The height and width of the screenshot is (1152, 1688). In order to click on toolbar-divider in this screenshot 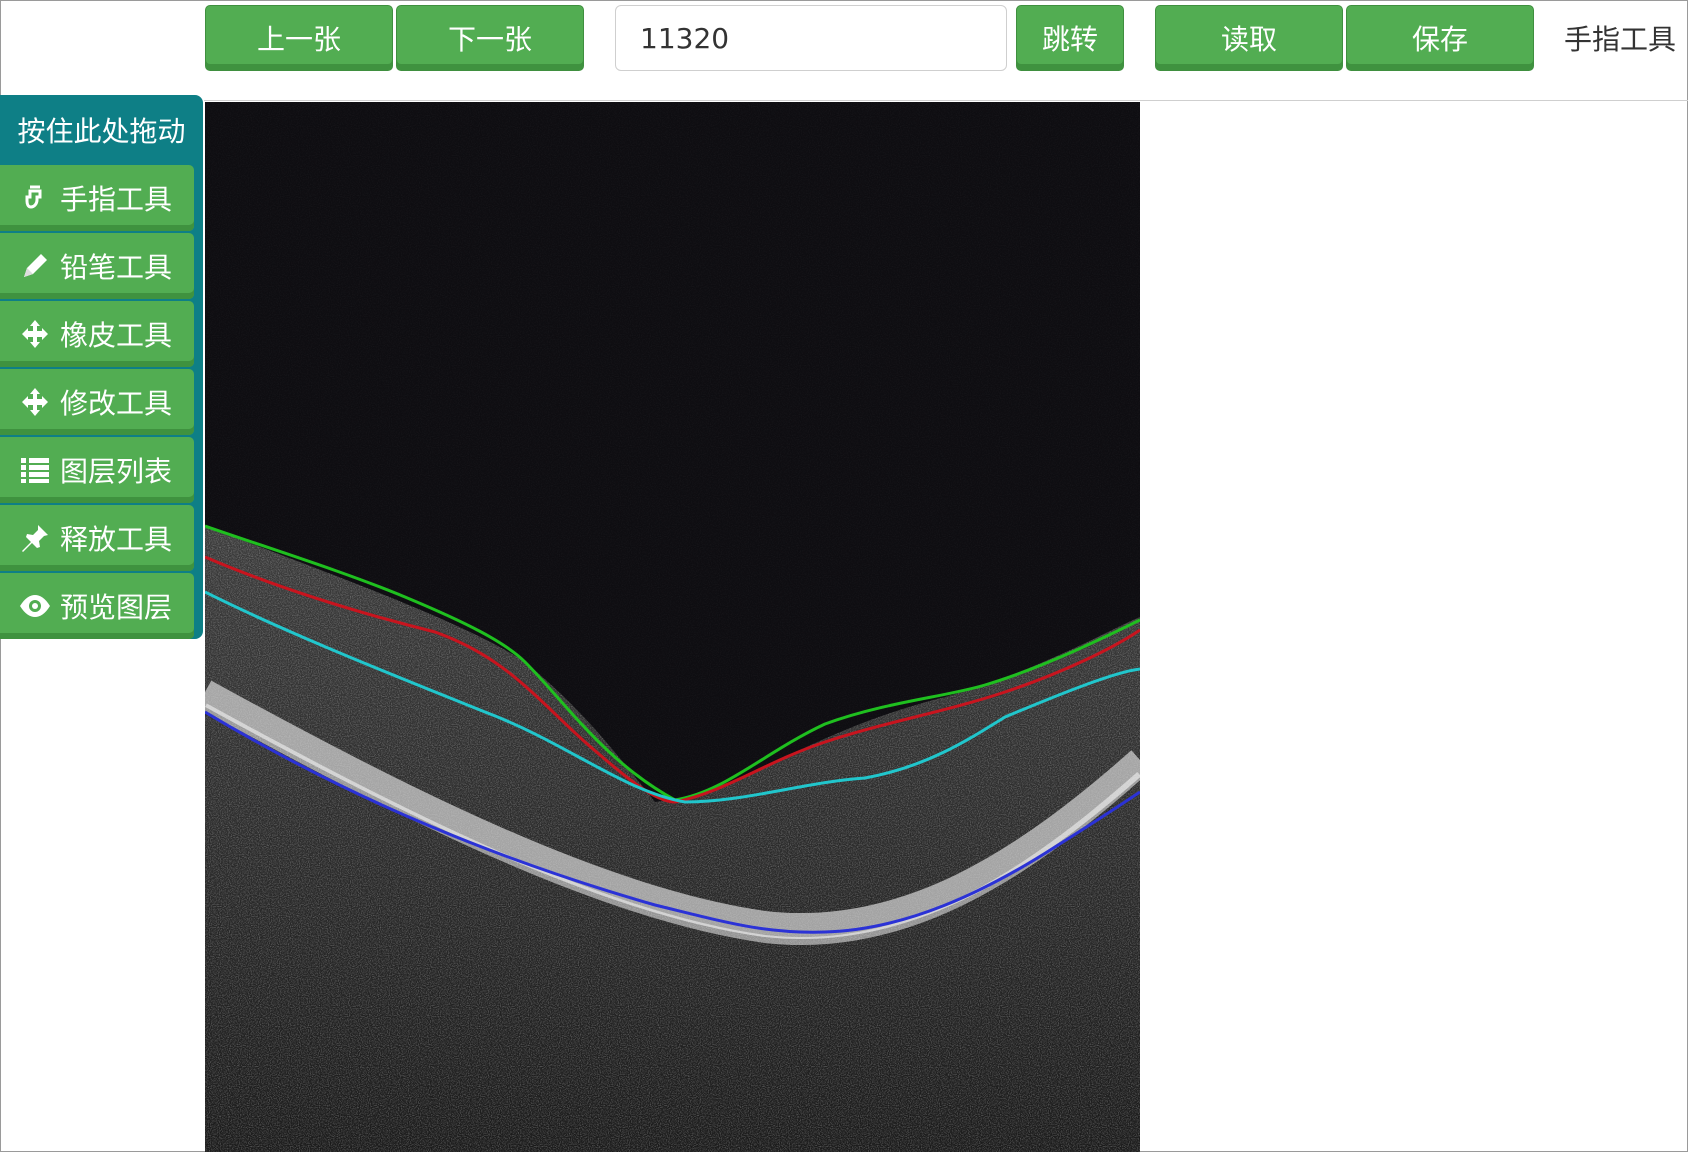, I will do `click(946, 100)`.